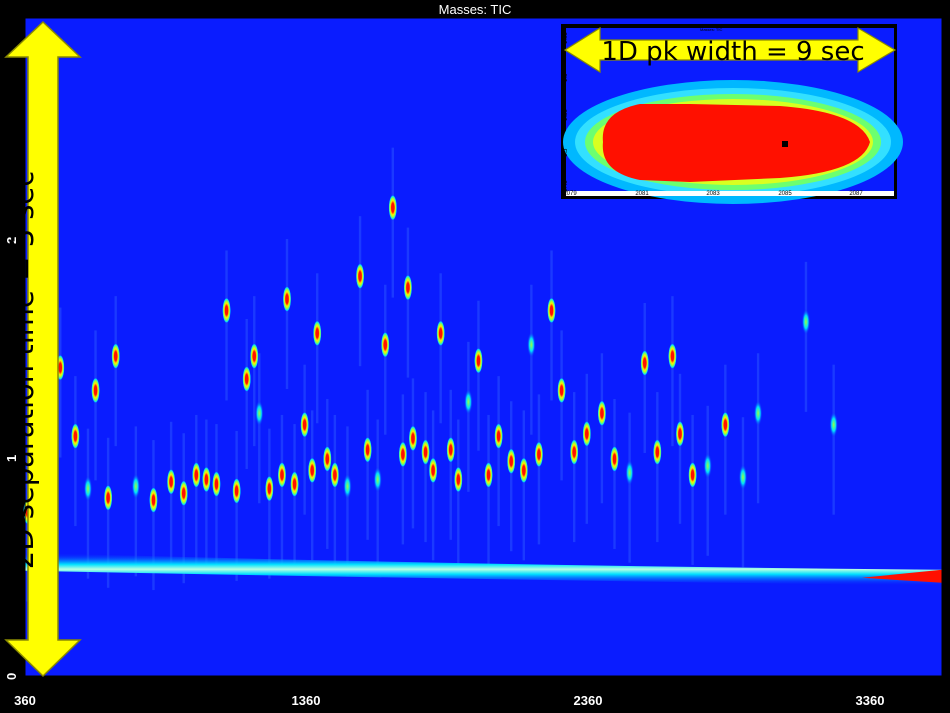  Describe the element at coordinates (566, 38) in the screenshot. I see `inset-y-tick-1.65: 1.65` at that location.